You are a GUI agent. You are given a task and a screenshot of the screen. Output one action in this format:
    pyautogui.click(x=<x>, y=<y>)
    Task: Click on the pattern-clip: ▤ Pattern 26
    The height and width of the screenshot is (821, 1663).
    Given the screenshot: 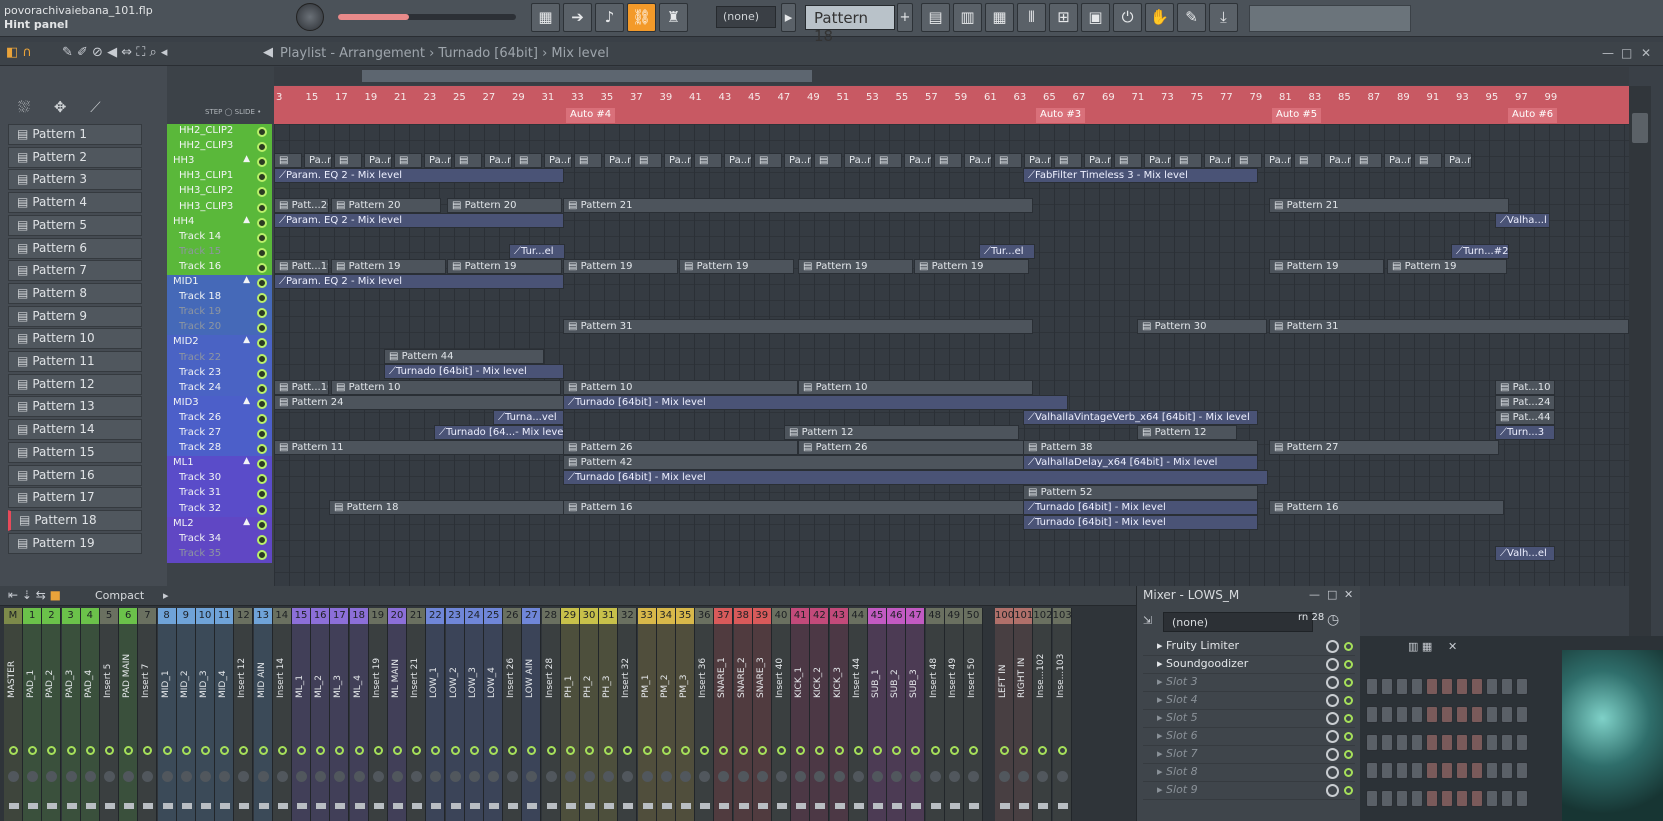 What is the action you would take?
    pyautogui.click(x=915, y=447)
    